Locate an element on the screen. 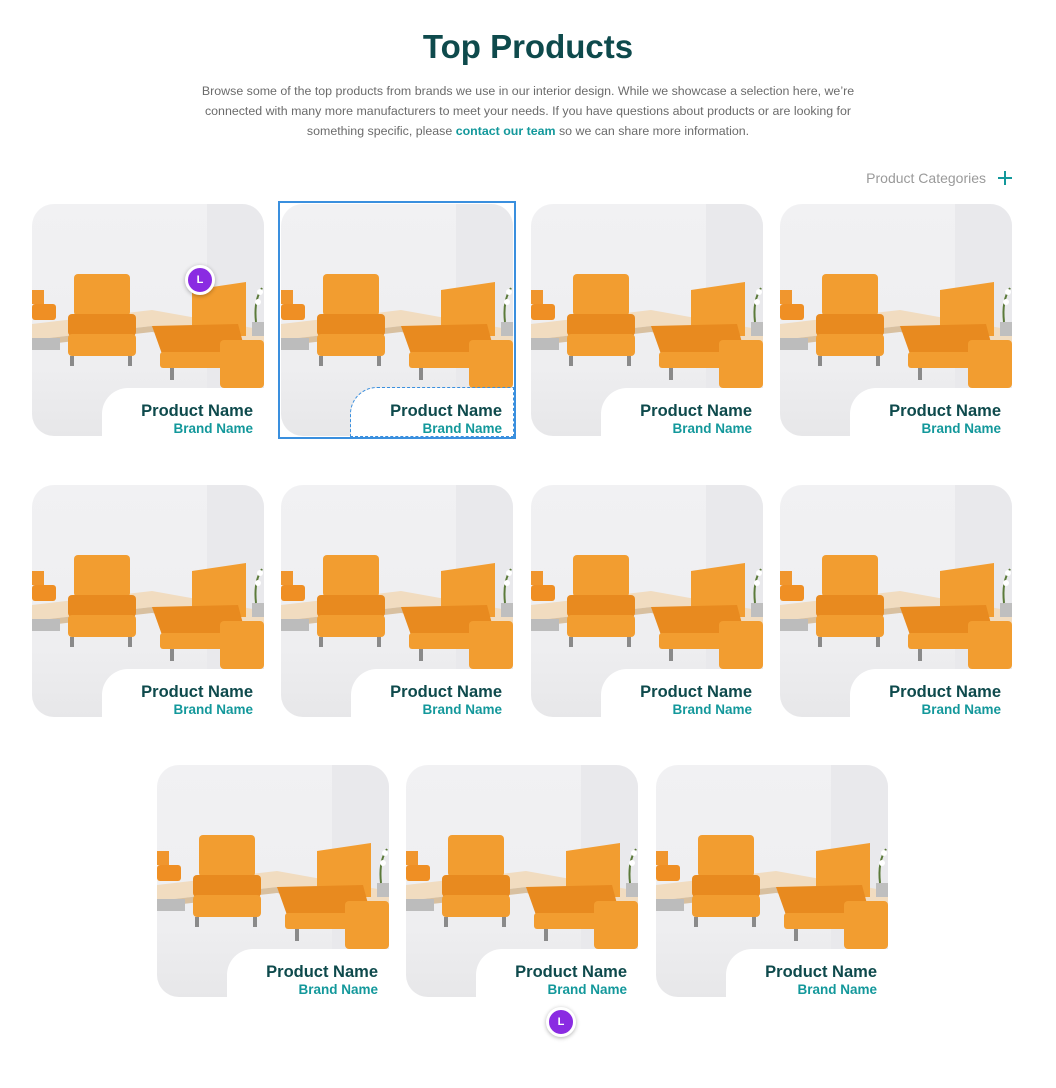  product-categories-toggle: Product Categories is located at coordinates (939, 178).